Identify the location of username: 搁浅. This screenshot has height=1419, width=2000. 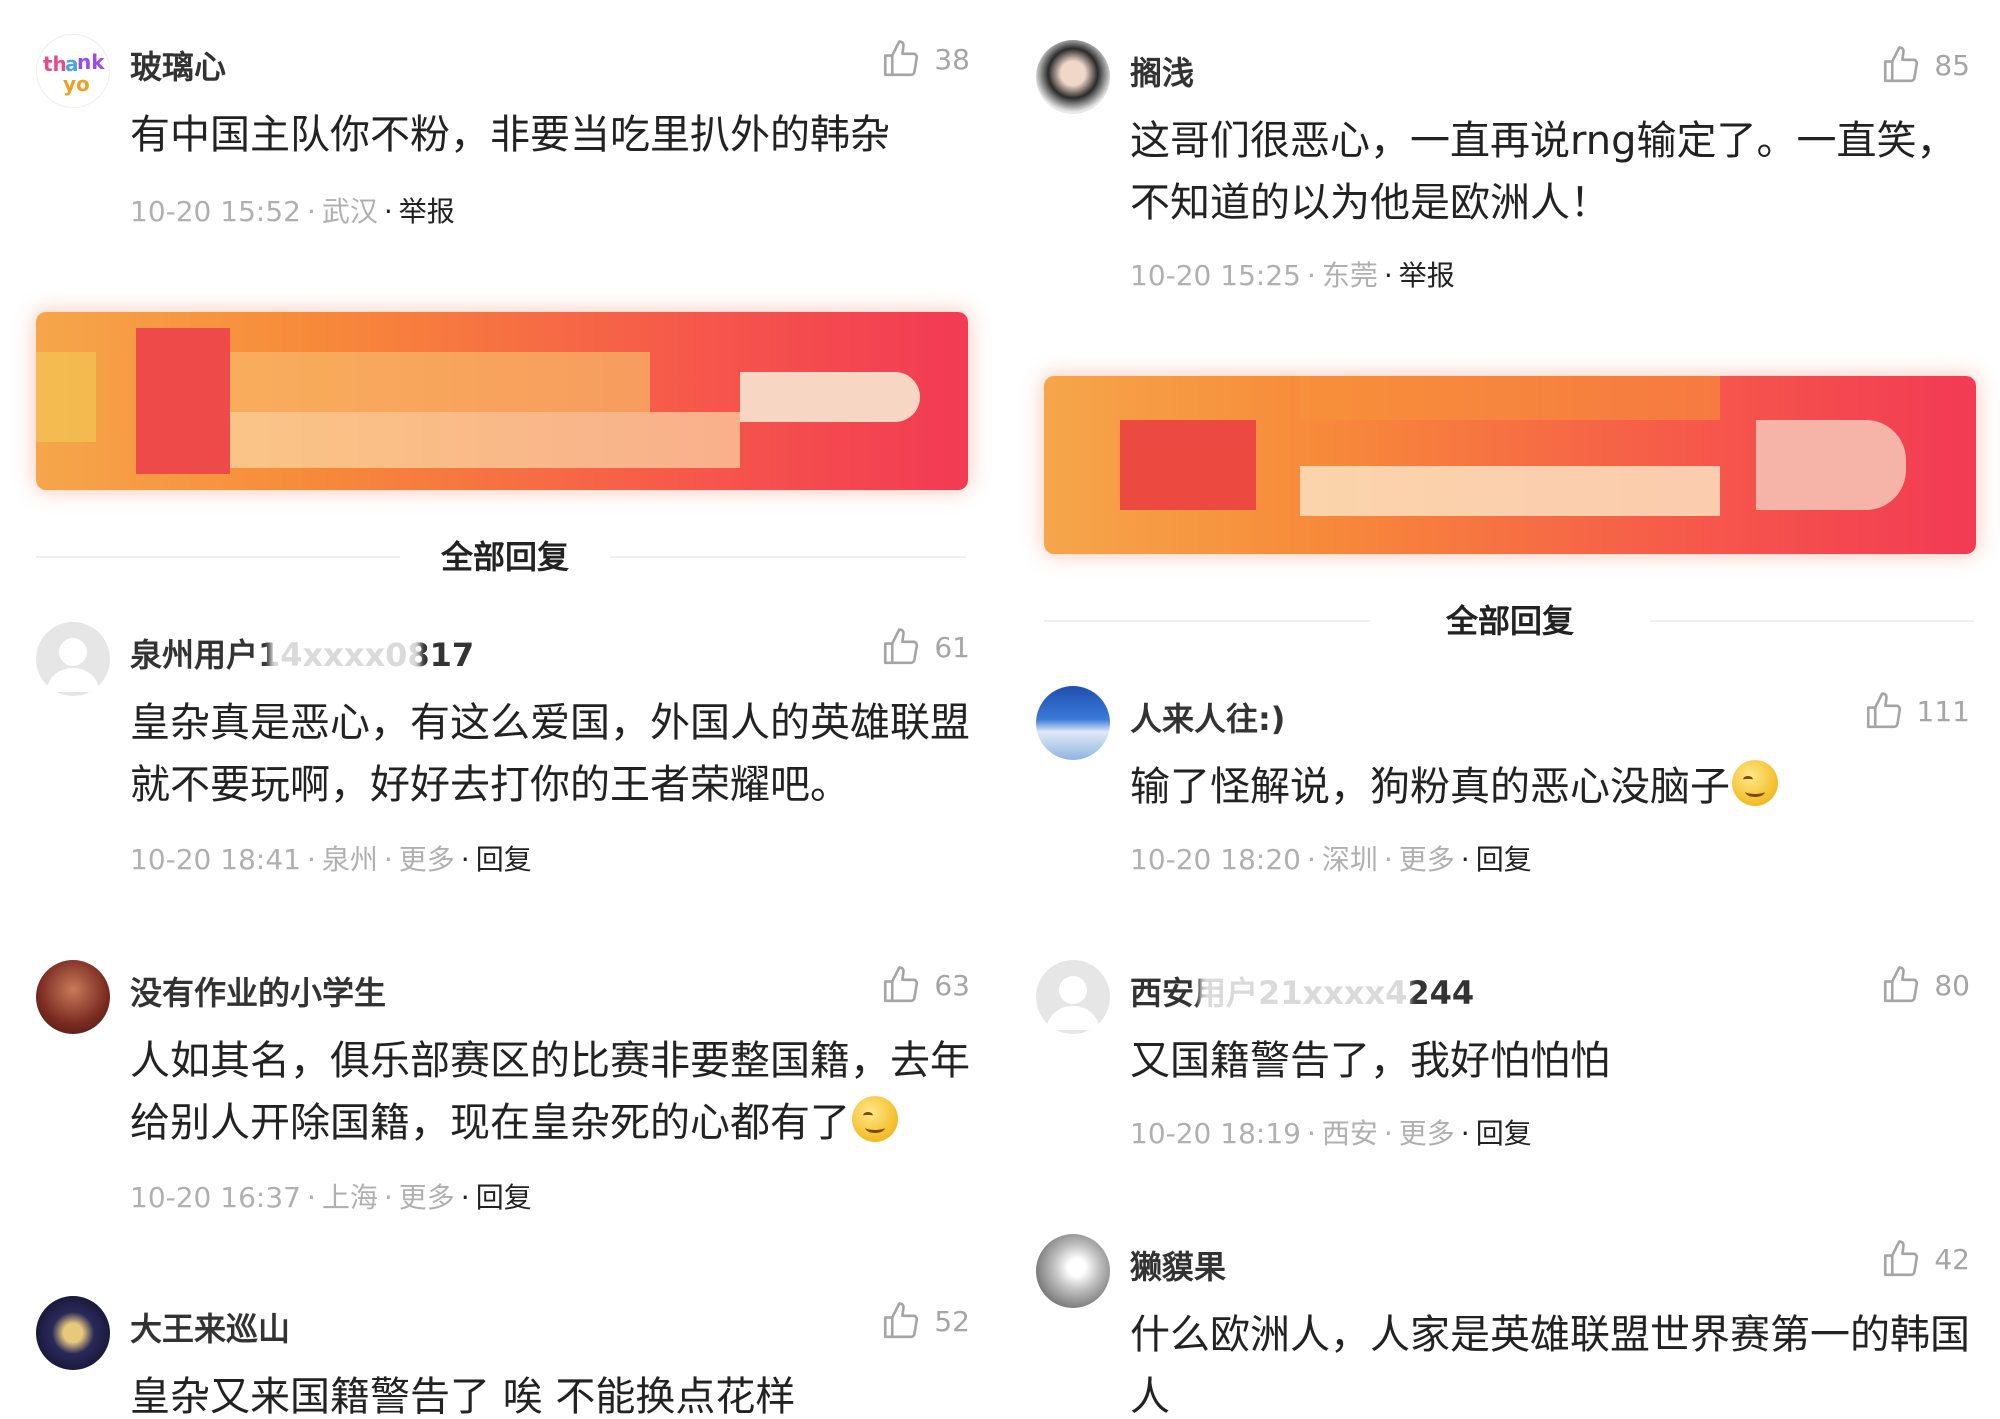
(1162, 71).